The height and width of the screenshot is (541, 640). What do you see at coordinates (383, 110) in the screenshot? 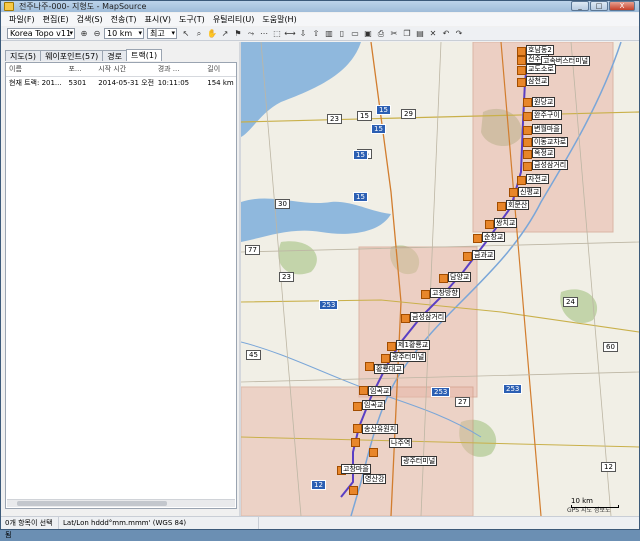
I see `road-shield: 15` at bounding box center [383, 110].